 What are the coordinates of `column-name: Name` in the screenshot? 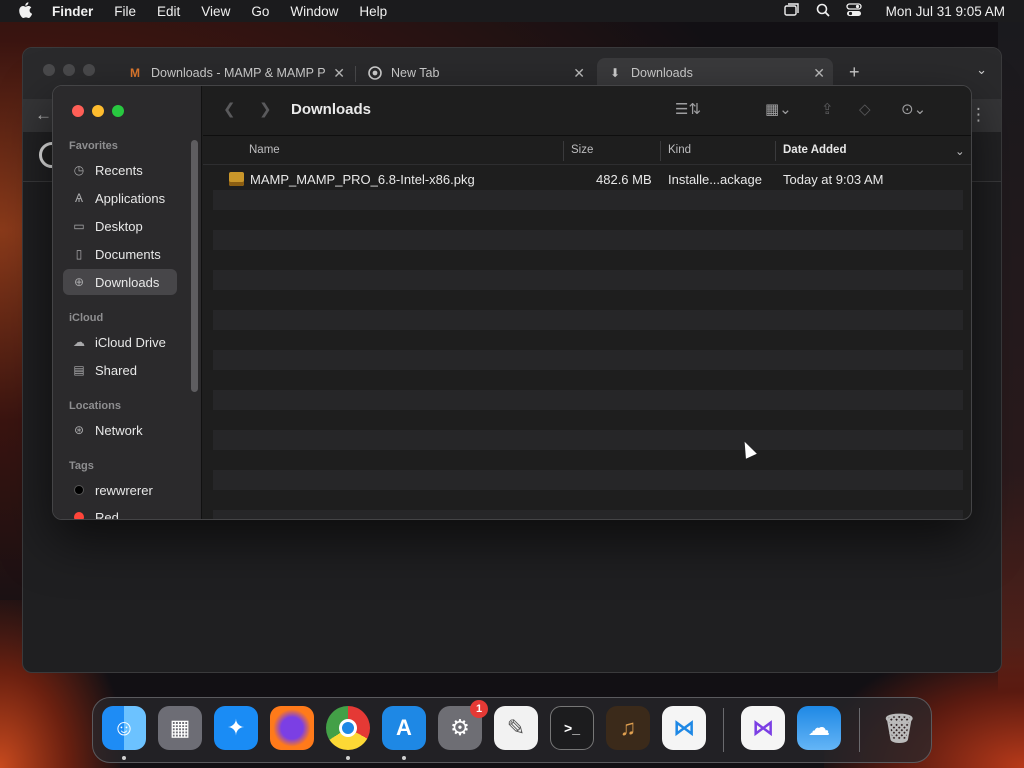 It's located at (264, 150).